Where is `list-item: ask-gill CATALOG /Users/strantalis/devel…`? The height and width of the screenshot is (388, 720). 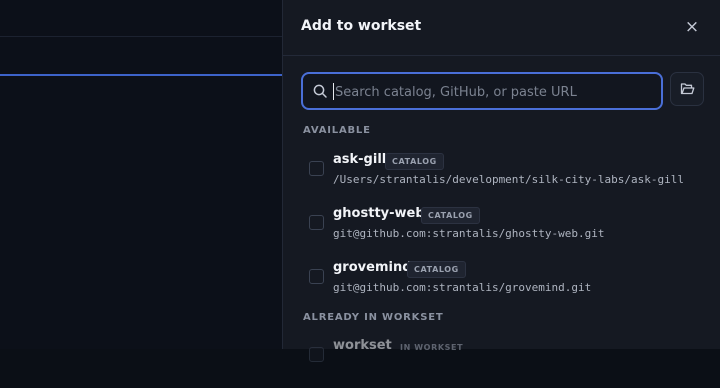 list-item: ask-gill CATALOG /Users/strantalis/devel… is located at coordinates (501, 177).